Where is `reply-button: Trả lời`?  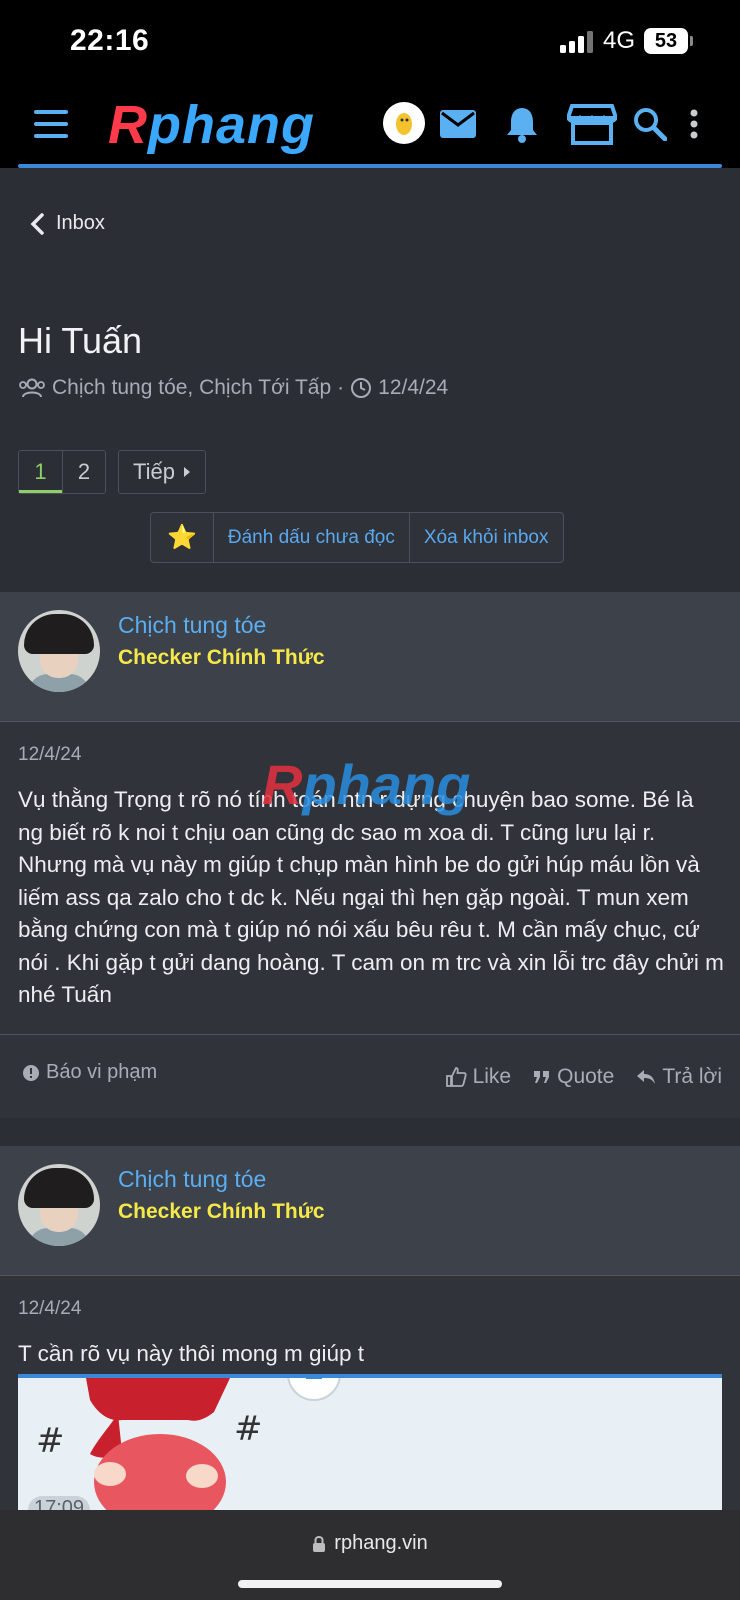 reply-button: Trả lời is located at coordinates (679, 1077).